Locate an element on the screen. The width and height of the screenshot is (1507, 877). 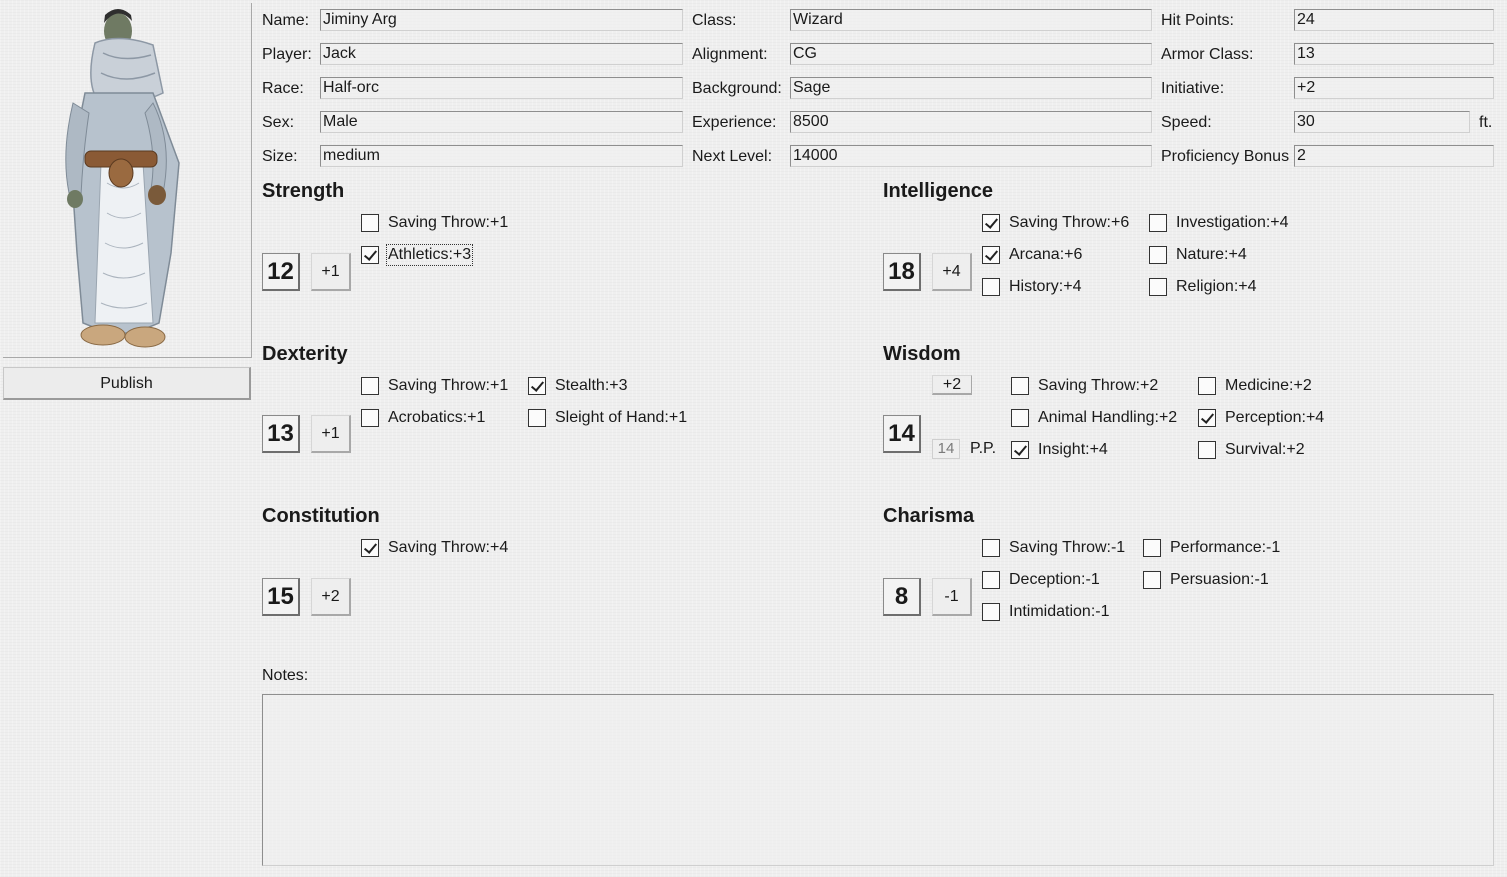
arcana-checkbox: Arcana:+6 is located at coordinates (1032, 255).